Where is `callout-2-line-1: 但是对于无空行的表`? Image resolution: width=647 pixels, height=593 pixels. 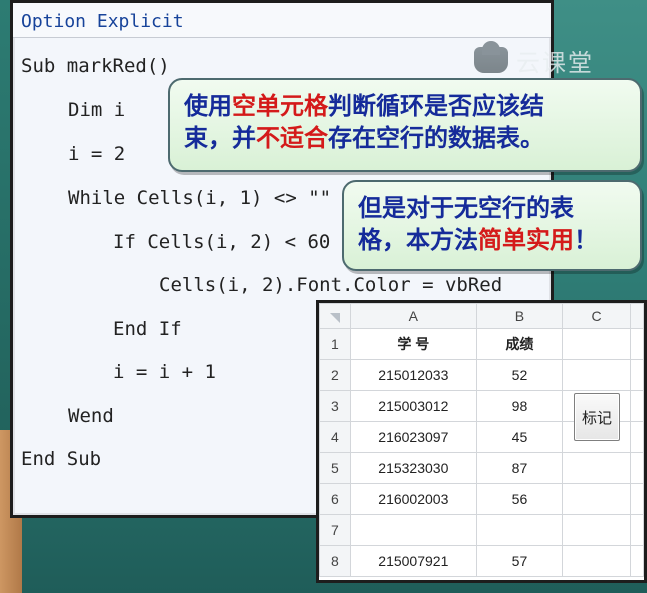
callout-2-line-1: 但是对于无空行的表 is located at coordinates (466, 208).